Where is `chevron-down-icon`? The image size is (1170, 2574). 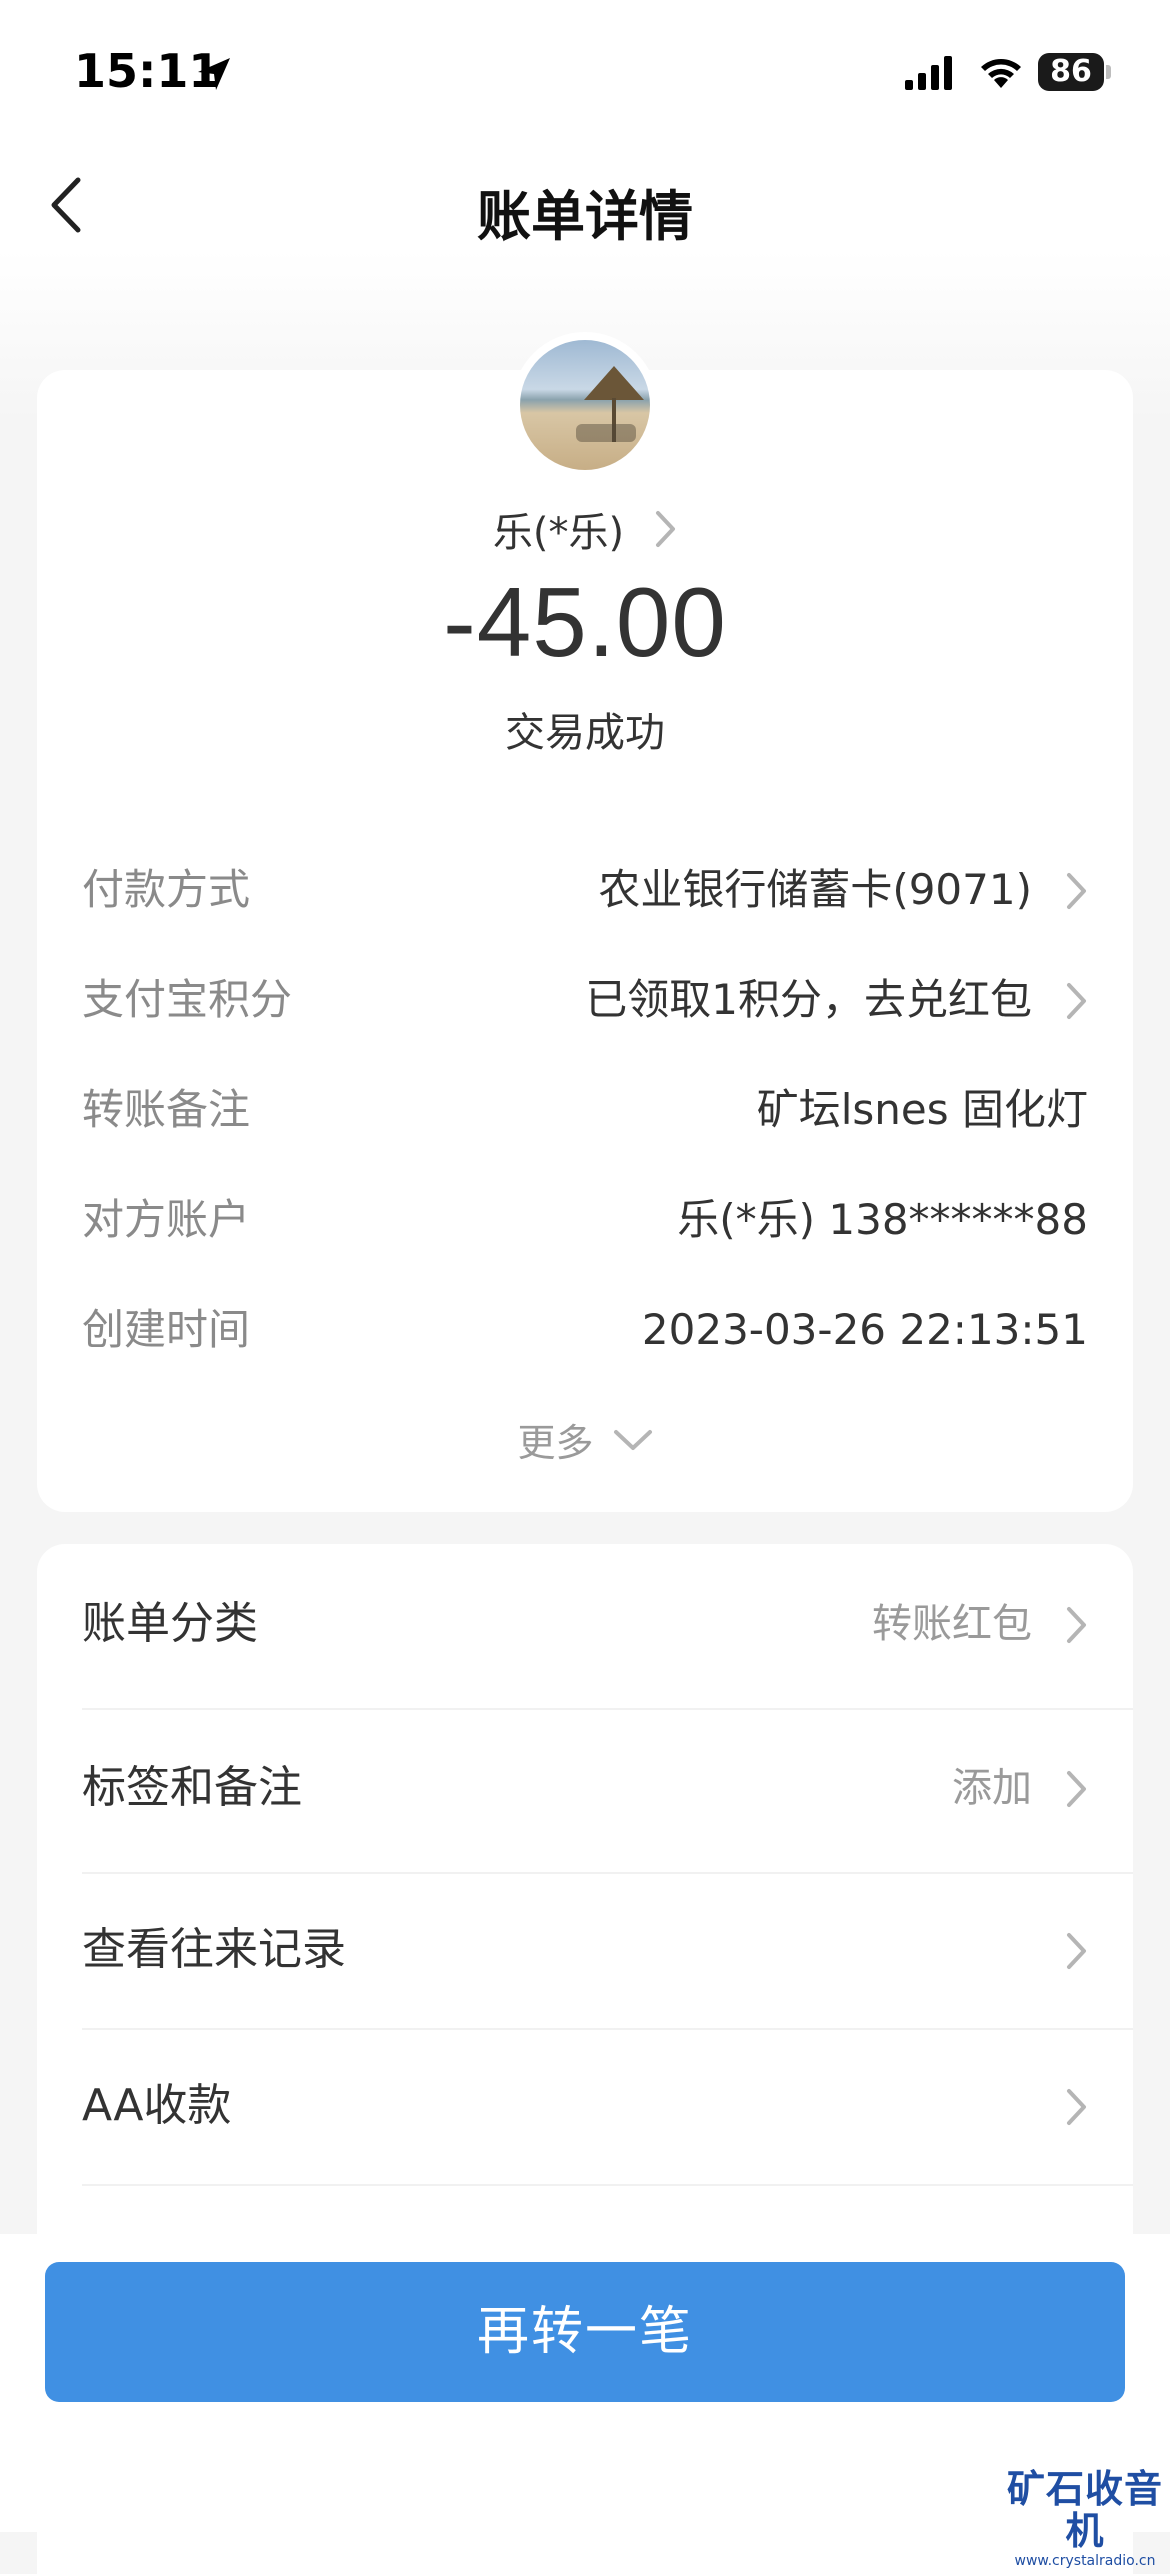 chevron-down-icon is located at coordinates (632, 1439).